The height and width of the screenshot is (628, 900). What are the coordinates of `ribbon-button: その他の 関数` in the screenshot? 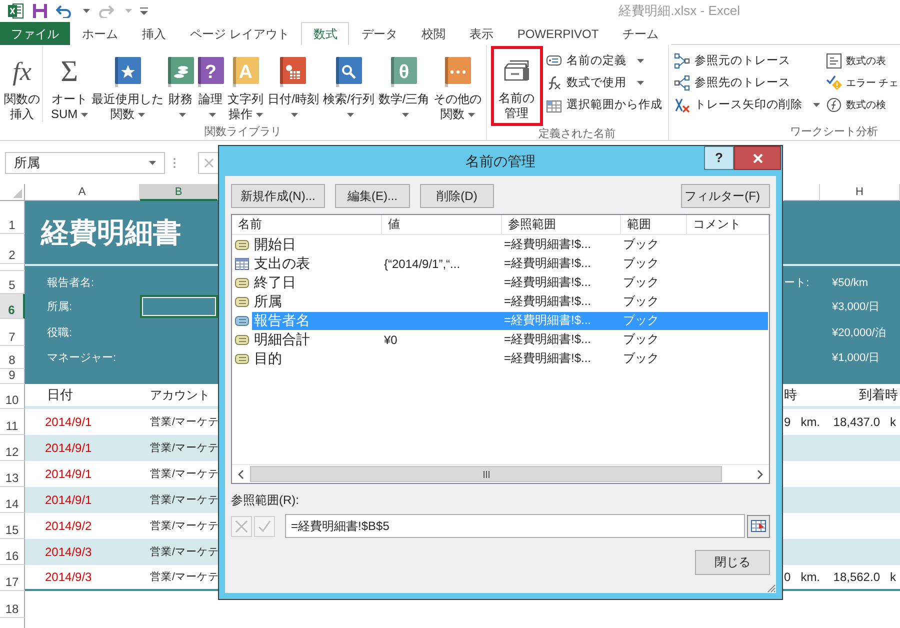 It's located at (458, 84).